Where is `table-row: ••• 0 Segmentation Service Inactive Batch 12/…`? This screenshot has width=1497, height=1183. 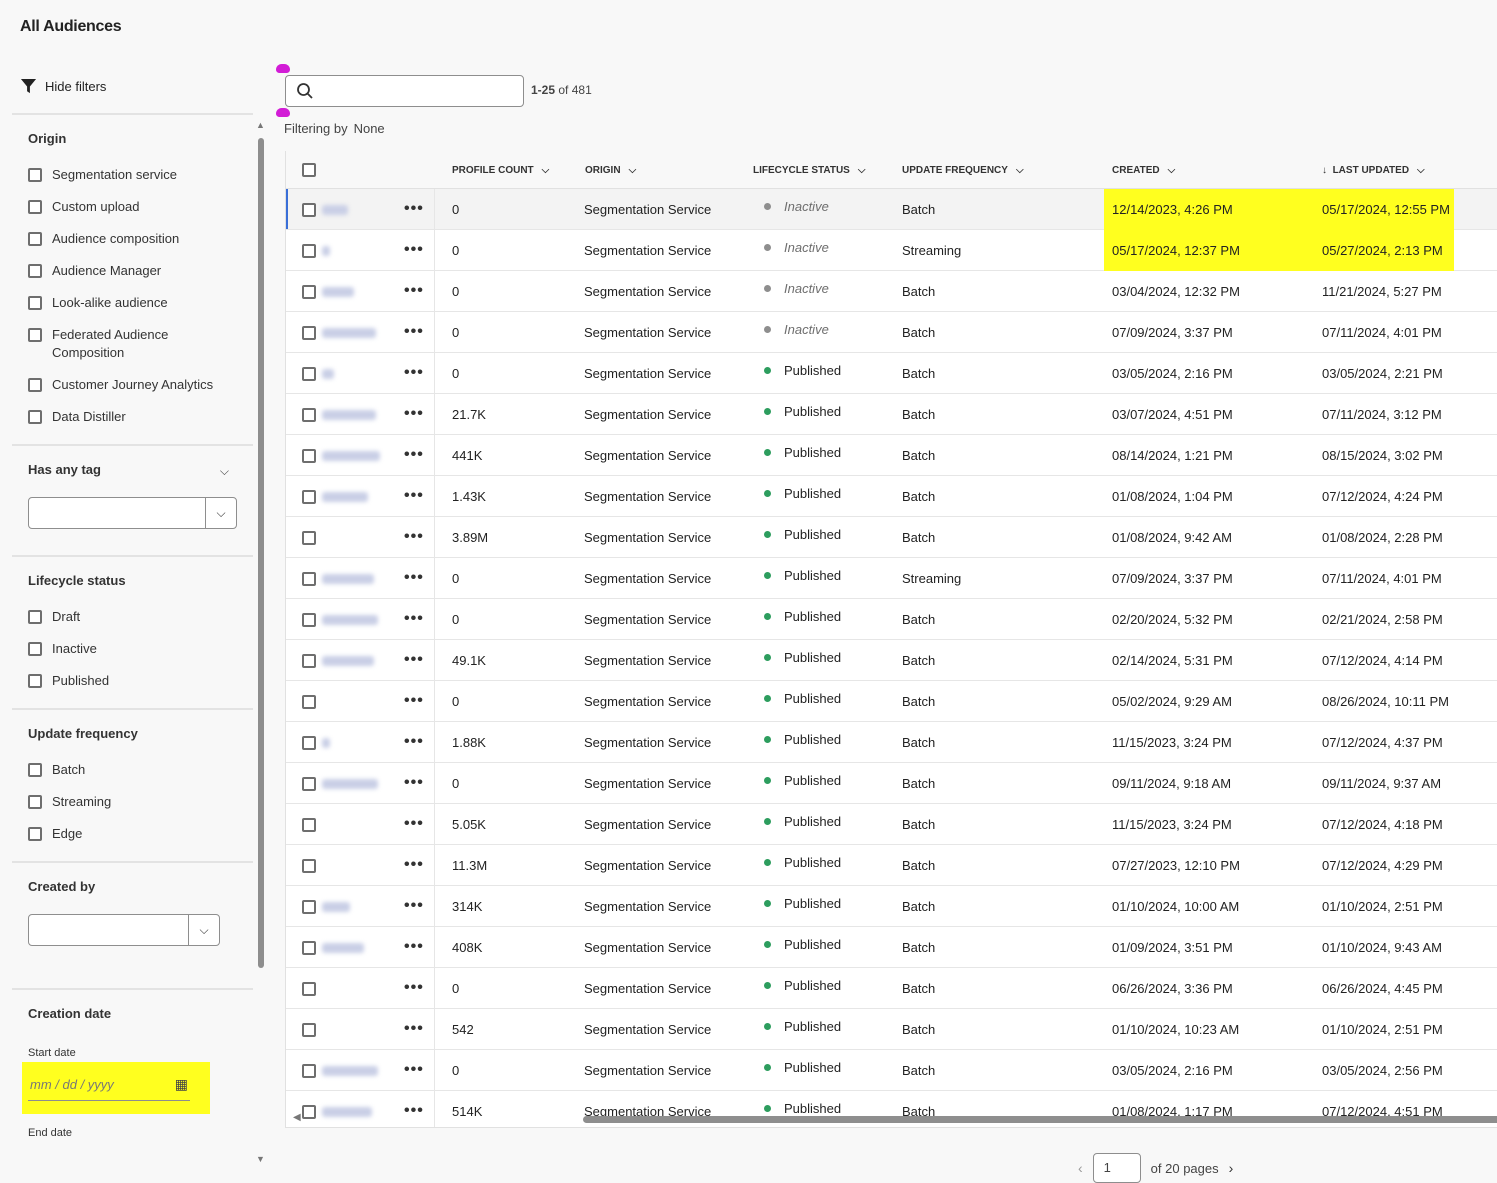 table-row: ••• 0 Segmentation Service Inactive Batch 12/… is located at coordinates (891, 209).